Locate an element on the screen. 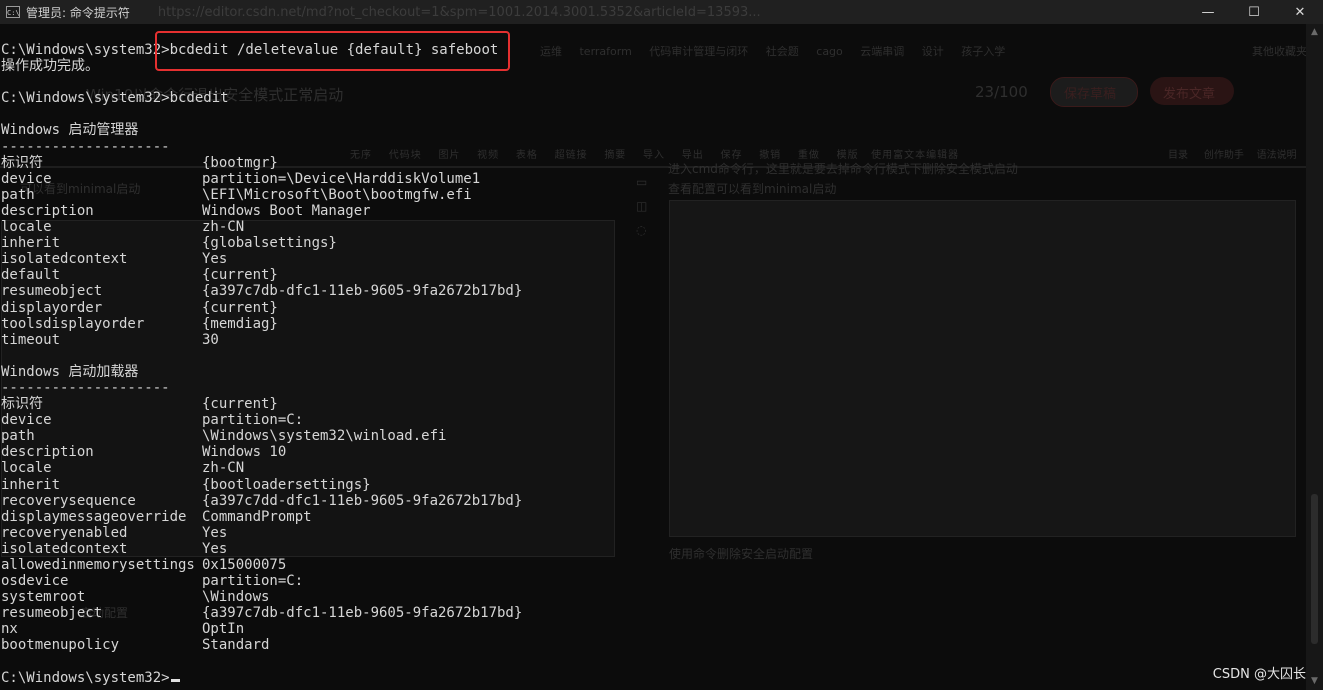 This screenshot has height=690, width=1323. entry-key: device is located at coordinates (26, 420).